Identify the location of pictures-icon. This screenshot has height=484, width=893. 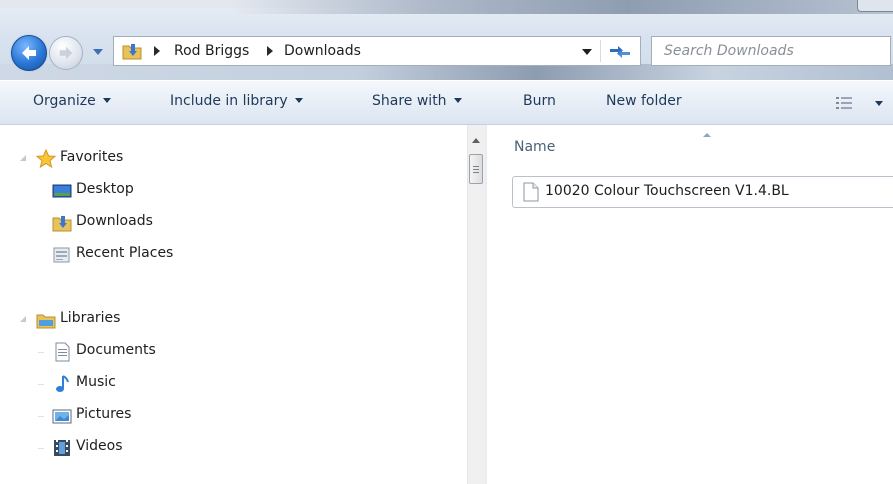
(62, 416).